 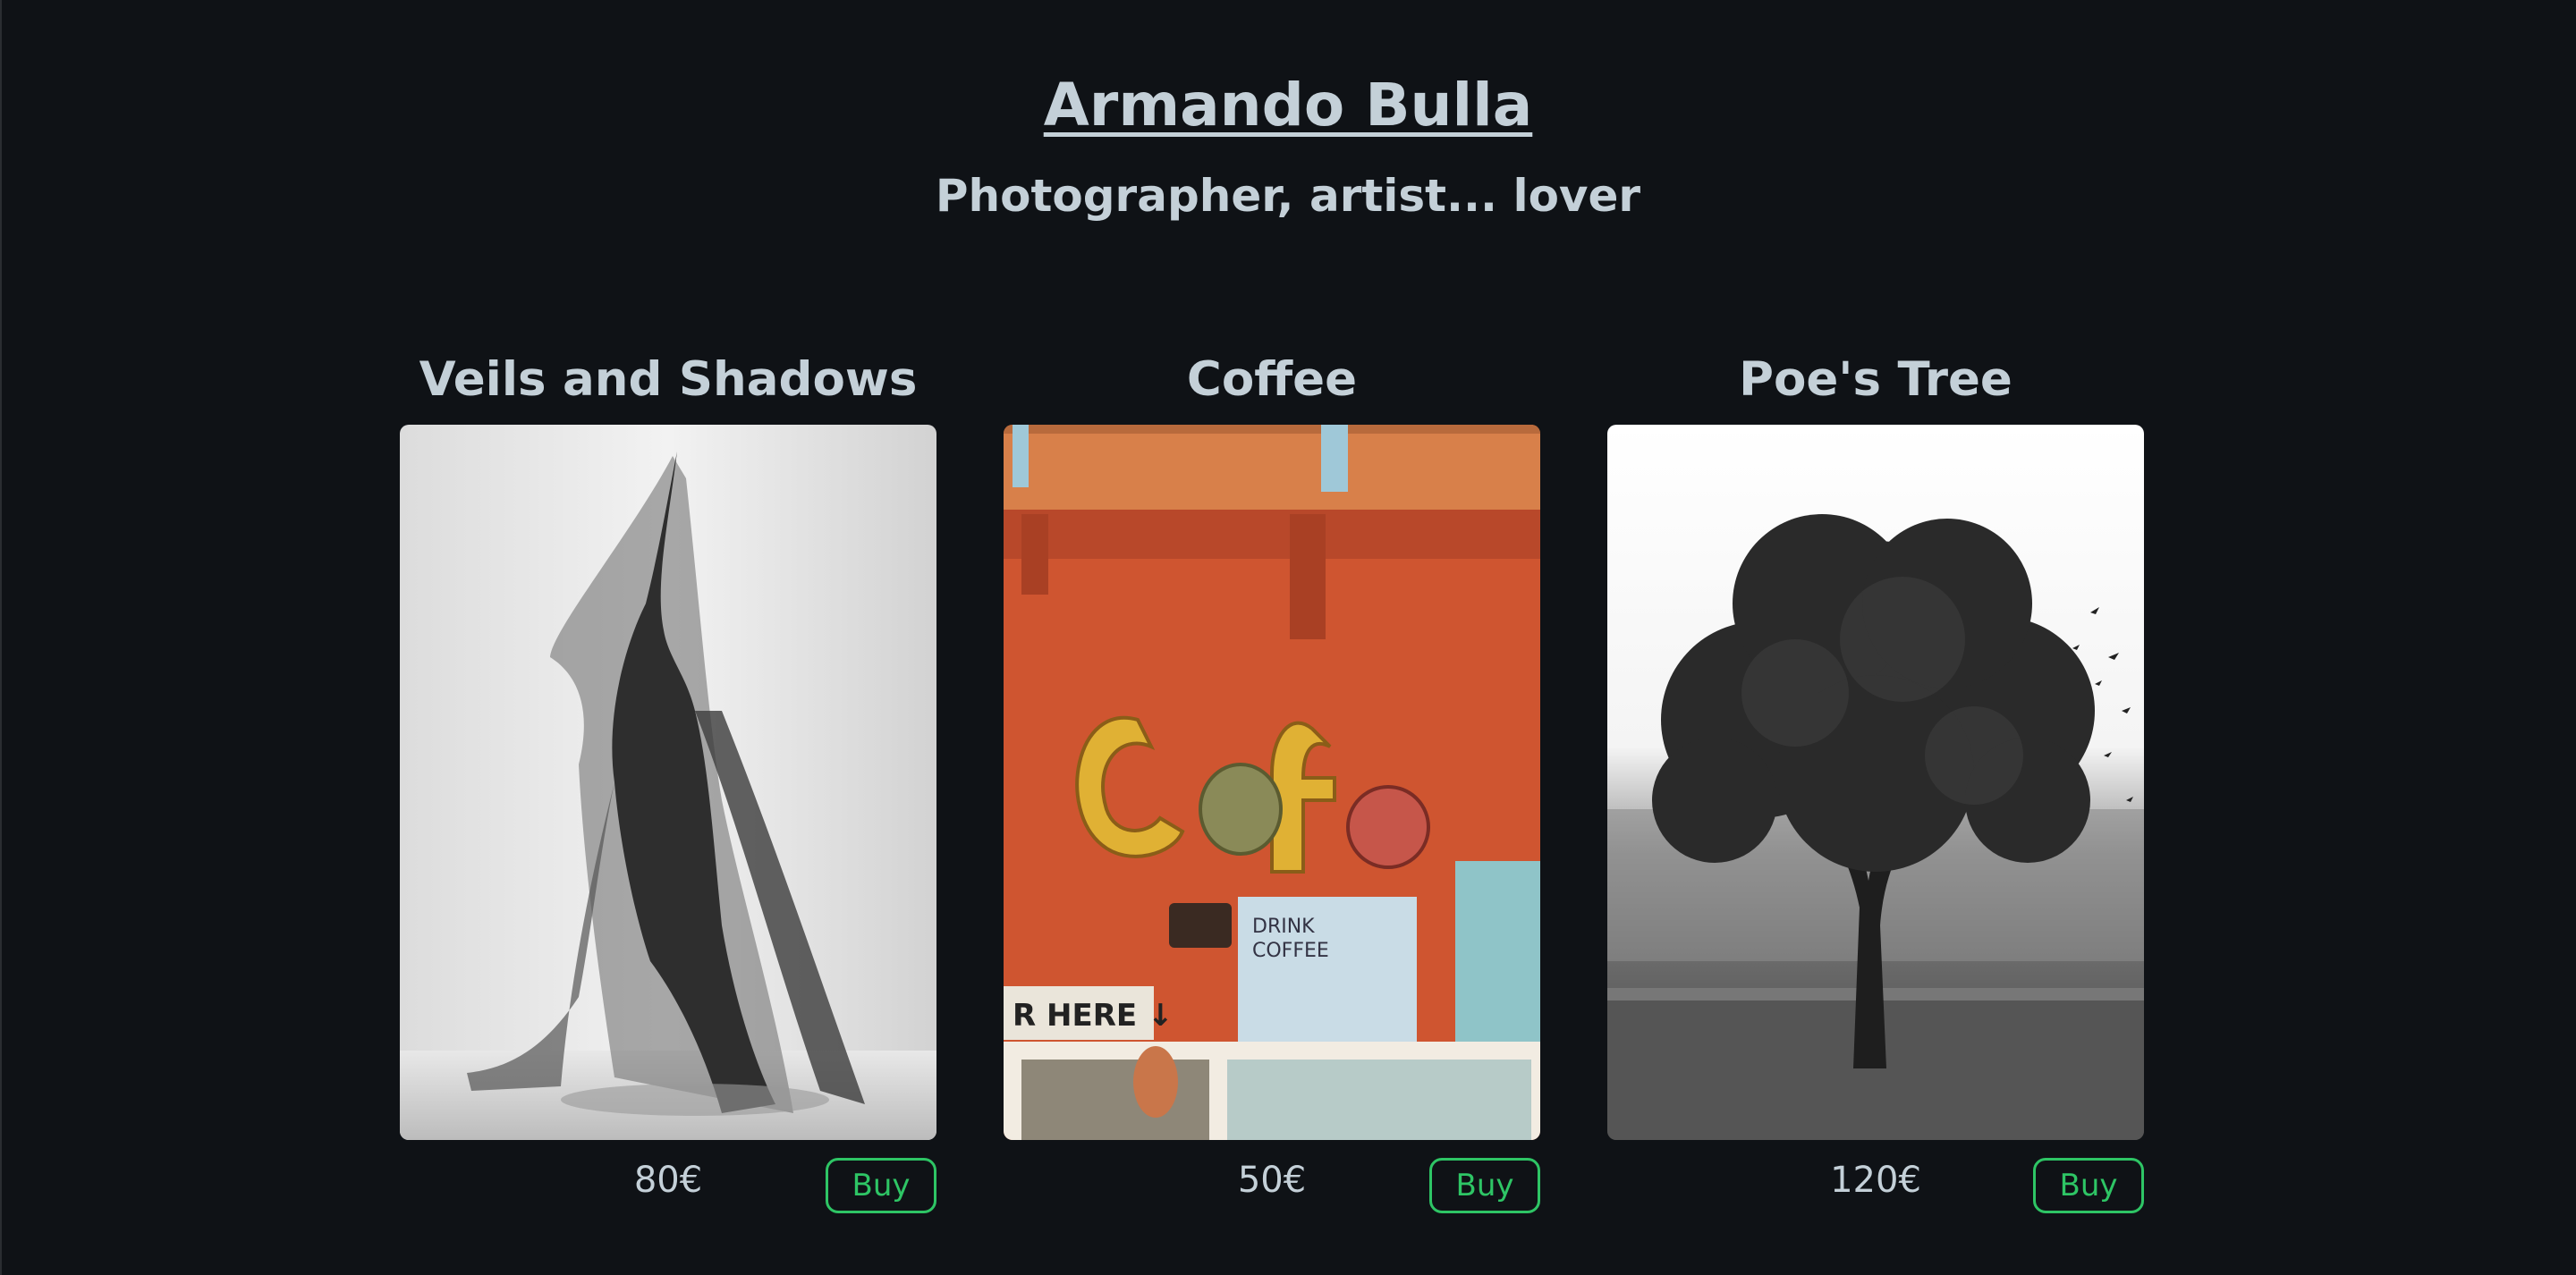 I want to click on site-title: Armando Bulla, so click(x=1288, y=105).